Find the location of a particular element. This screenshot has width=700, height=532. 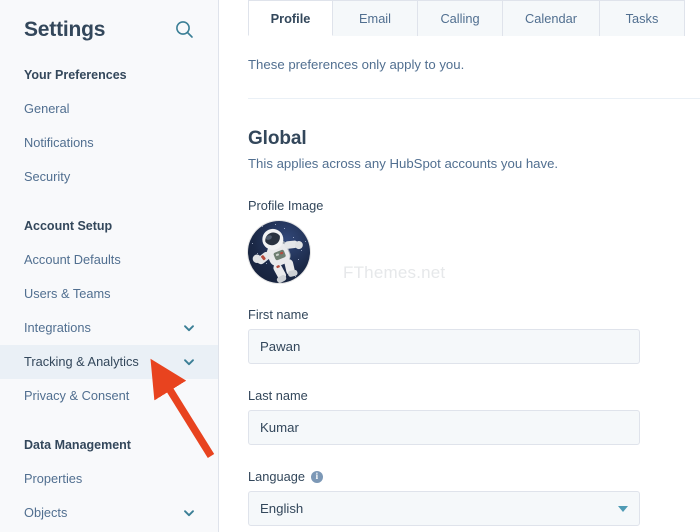

tab-tasks: Tasks is located at coordinates (642, 18).